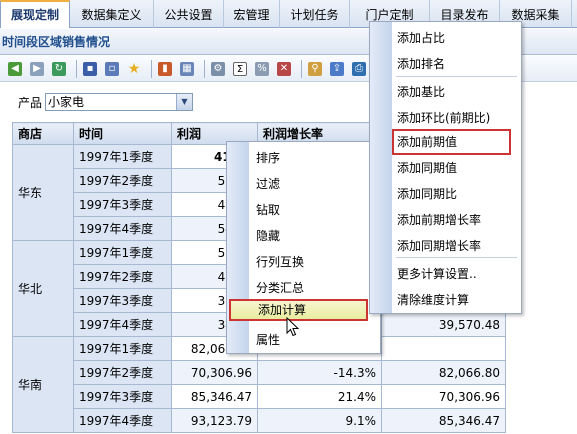  I want to click on back-arrow-icon: ◀, so click(15, 69).